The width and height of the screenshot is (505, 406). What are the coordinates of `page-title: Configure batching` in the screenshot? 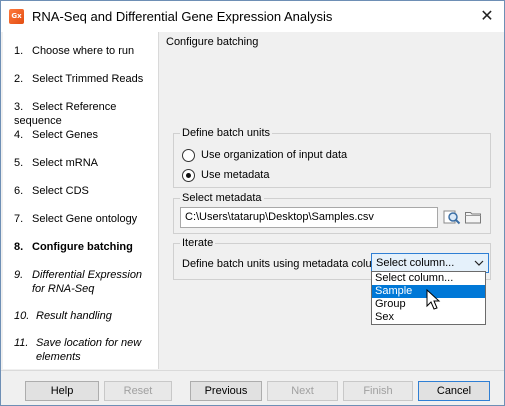 It's located at (212, 42).